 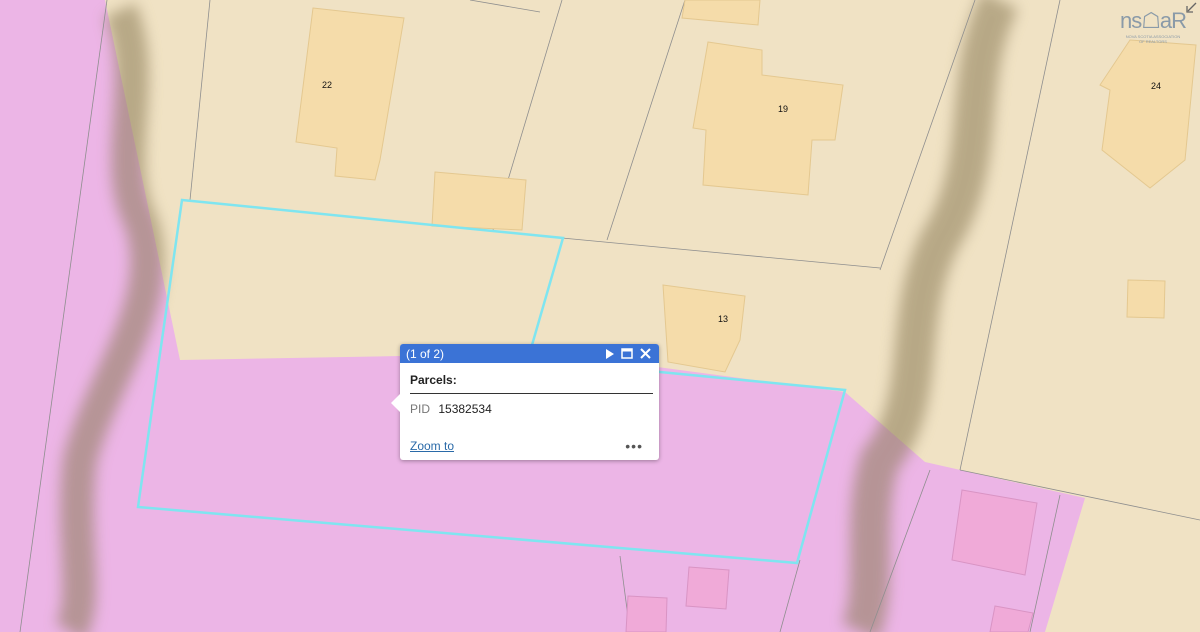 I want to click on layer-name: Parcels:, so click(x=531, y=383).